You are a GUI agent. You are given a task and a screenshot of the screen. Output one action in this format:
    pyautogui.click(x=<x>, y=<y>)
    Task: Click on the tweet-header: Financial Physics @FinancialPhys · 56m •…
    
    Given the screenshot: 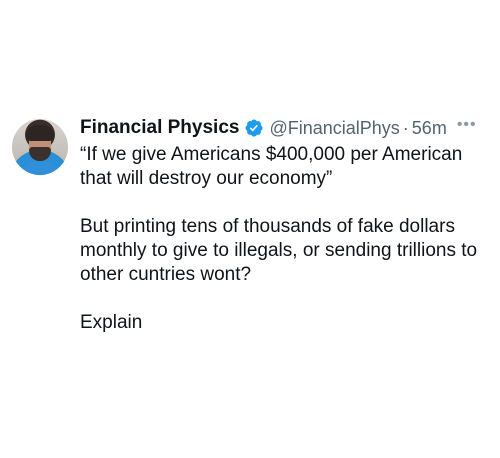 What is the action you would take?
    pyautogui.click(x=286, y=128)
    